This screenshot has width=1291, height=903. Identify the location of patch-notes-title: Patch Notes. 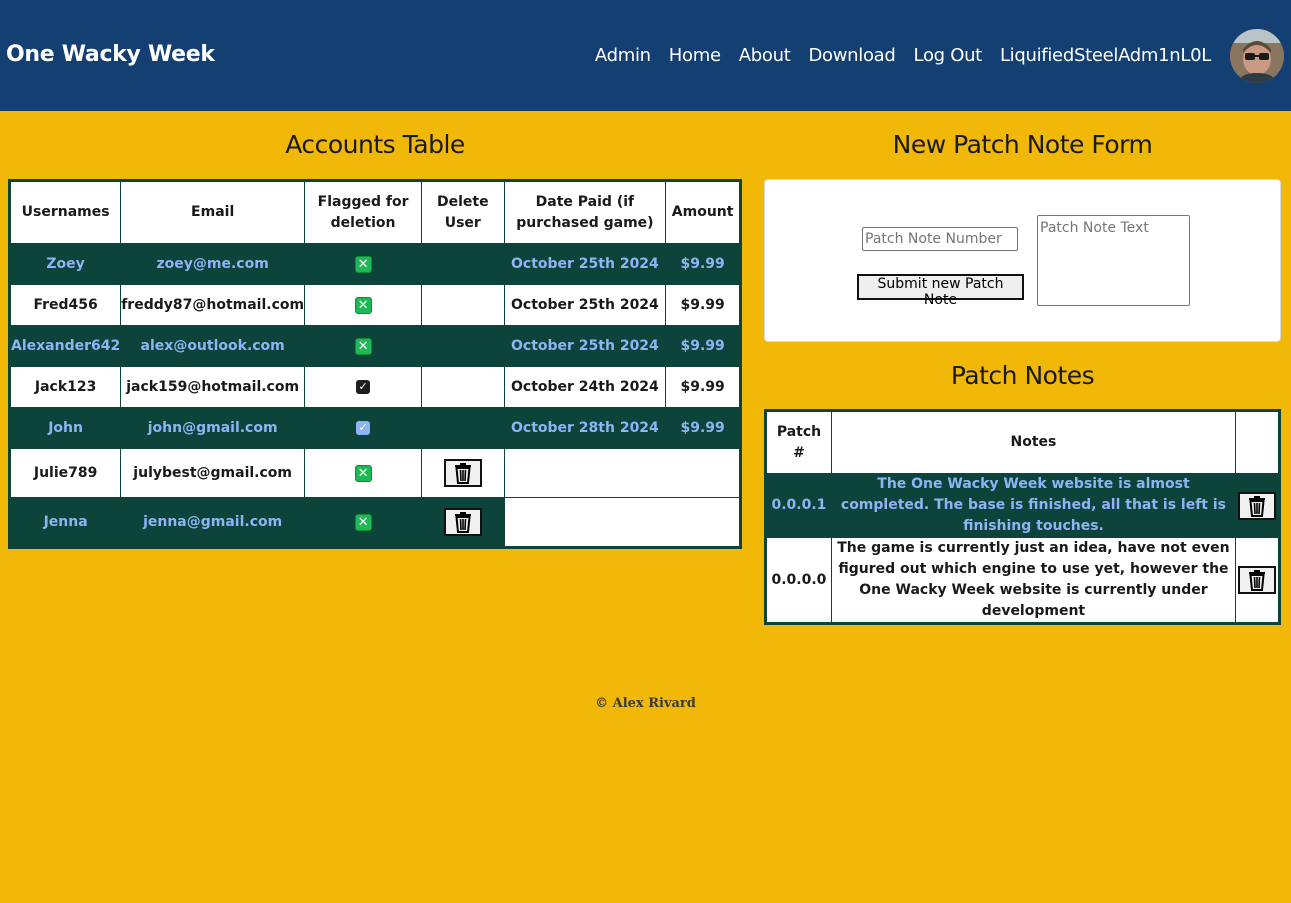
(1022, 375).